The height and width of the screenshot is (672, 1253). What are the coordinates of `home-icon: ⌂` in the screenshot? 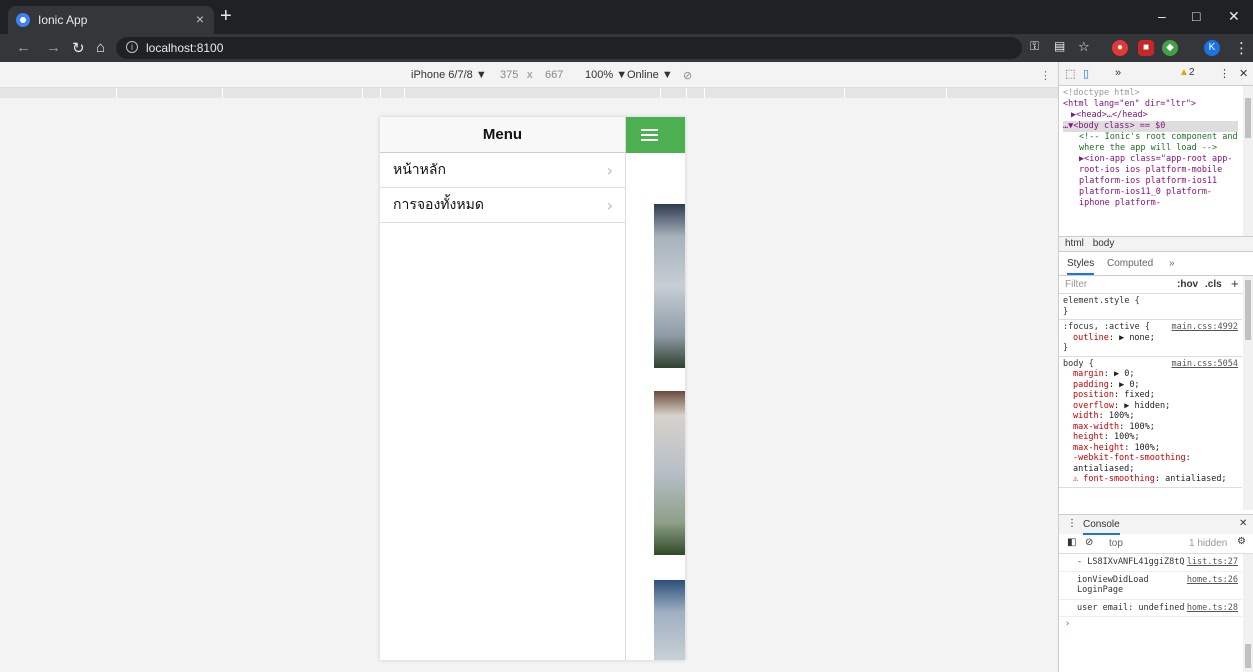 It's located at (100, 47).